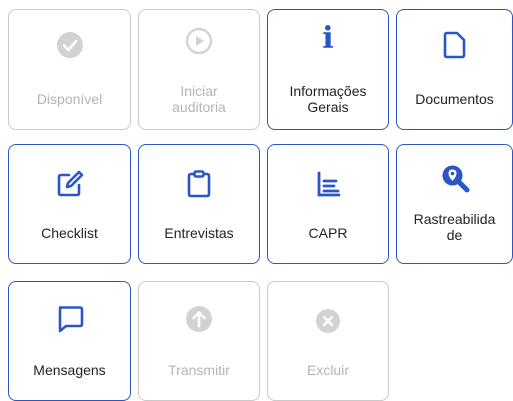  Describe the element at coordinates (328, 38) in the screenshot. I see `info-icon: i` at that location.